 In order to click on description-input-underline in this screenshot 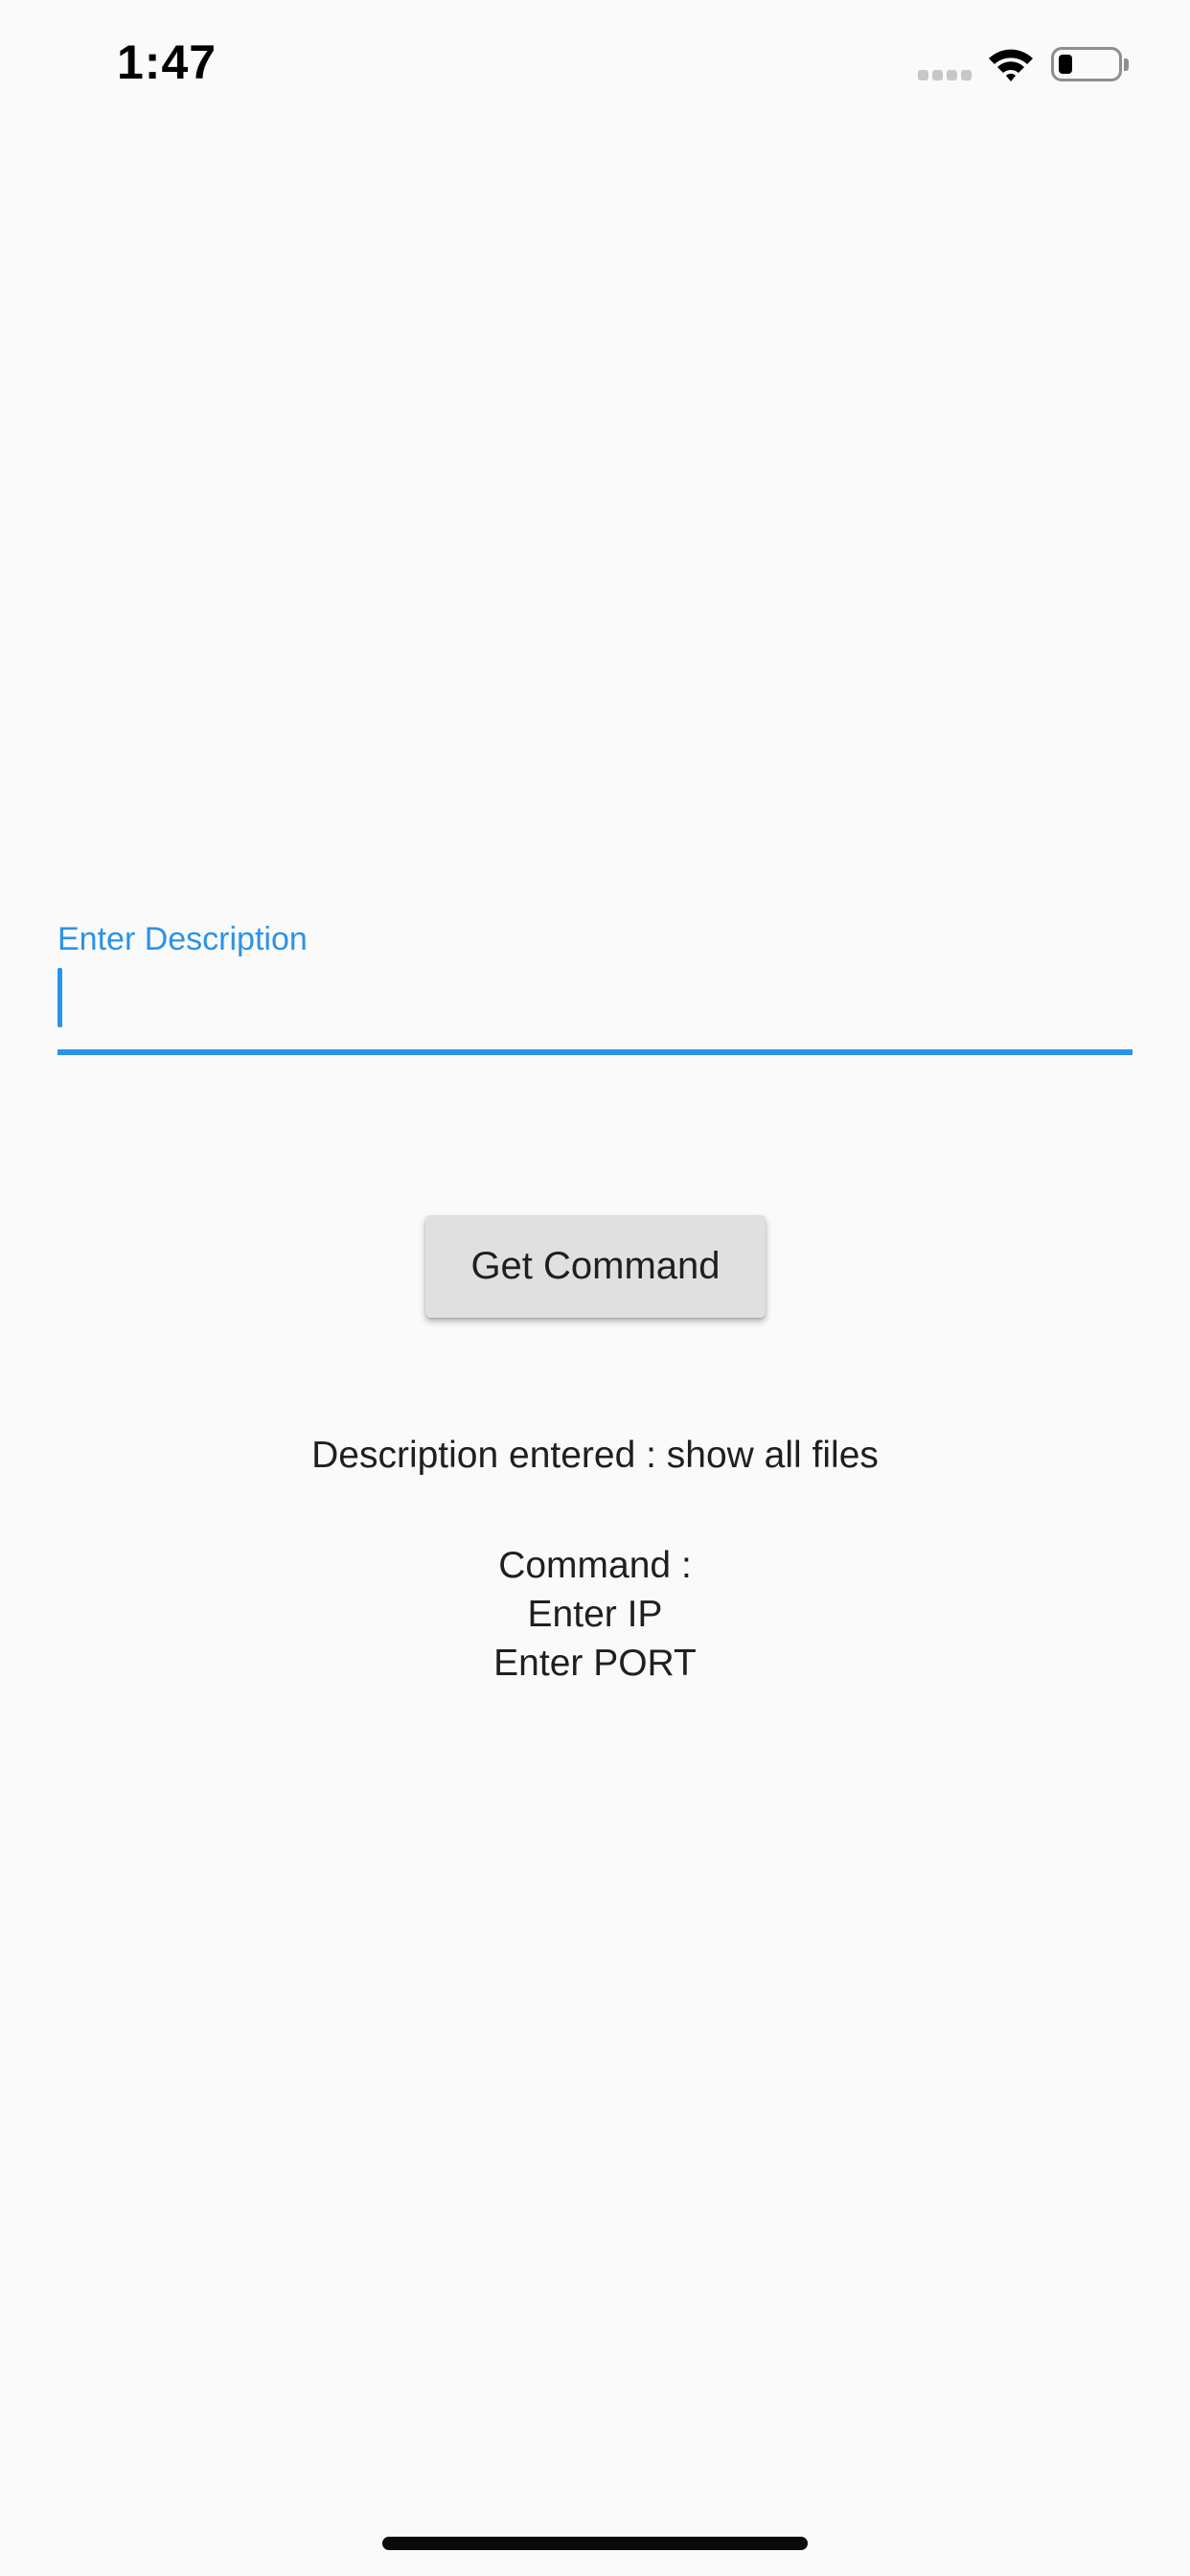, I will do `click(595, 1052)`.